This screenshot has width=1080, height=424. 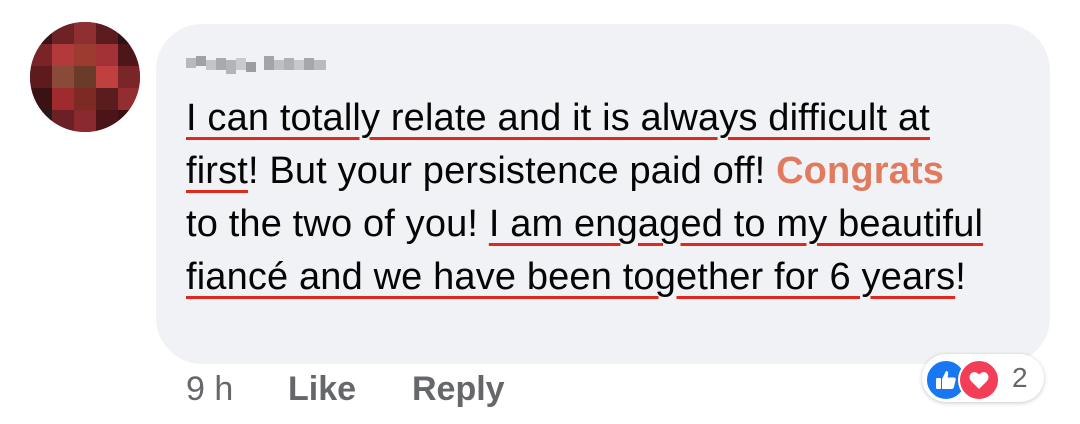 I want to click on avatar, so click(x=85, y=77).